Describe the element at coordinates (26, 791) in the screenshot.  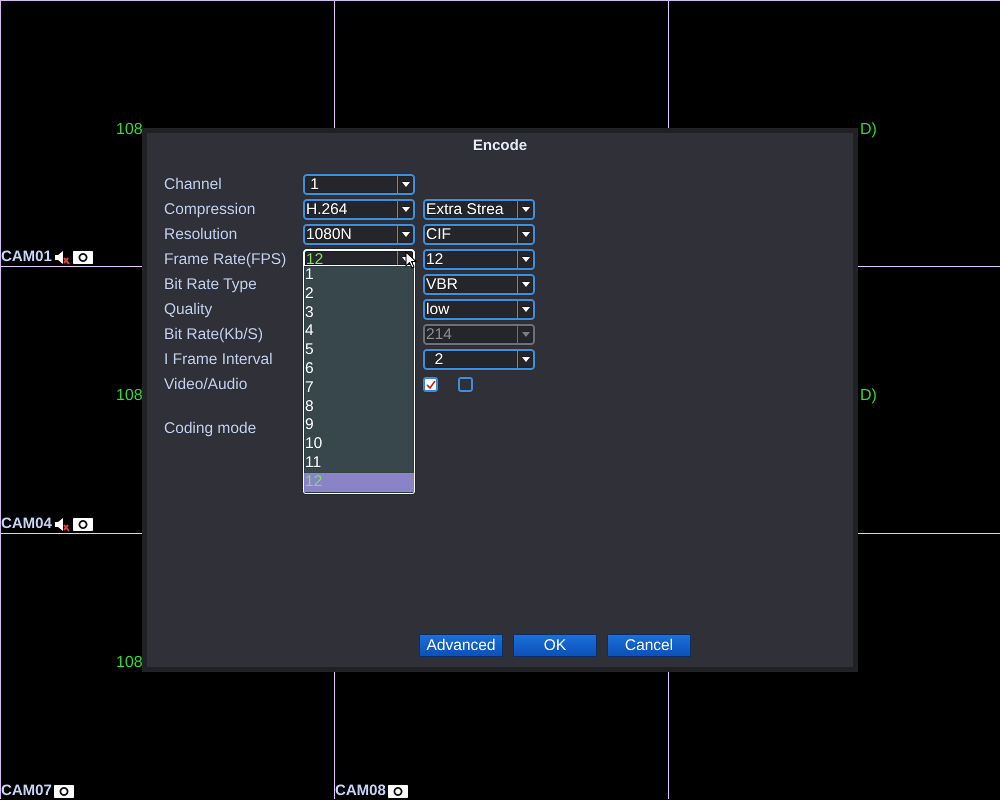
I see `camera-name: CAM07` at that location.